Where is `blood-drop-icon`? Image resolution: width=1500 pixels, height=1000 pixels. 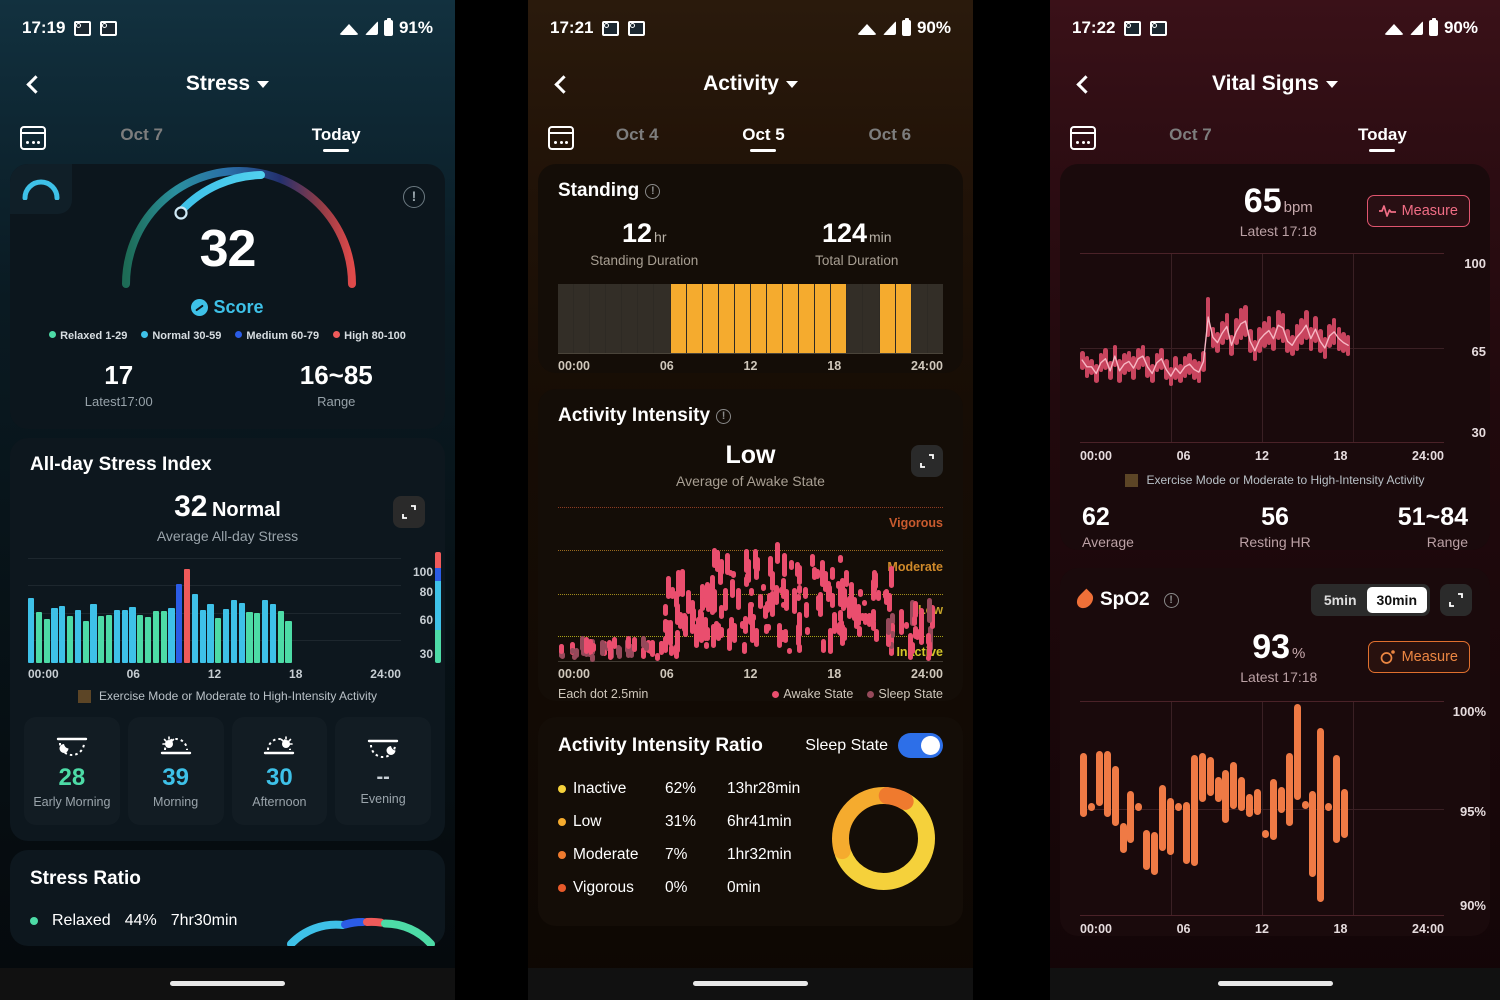
blood-drop-icon is located at coordinates (1085, 600).